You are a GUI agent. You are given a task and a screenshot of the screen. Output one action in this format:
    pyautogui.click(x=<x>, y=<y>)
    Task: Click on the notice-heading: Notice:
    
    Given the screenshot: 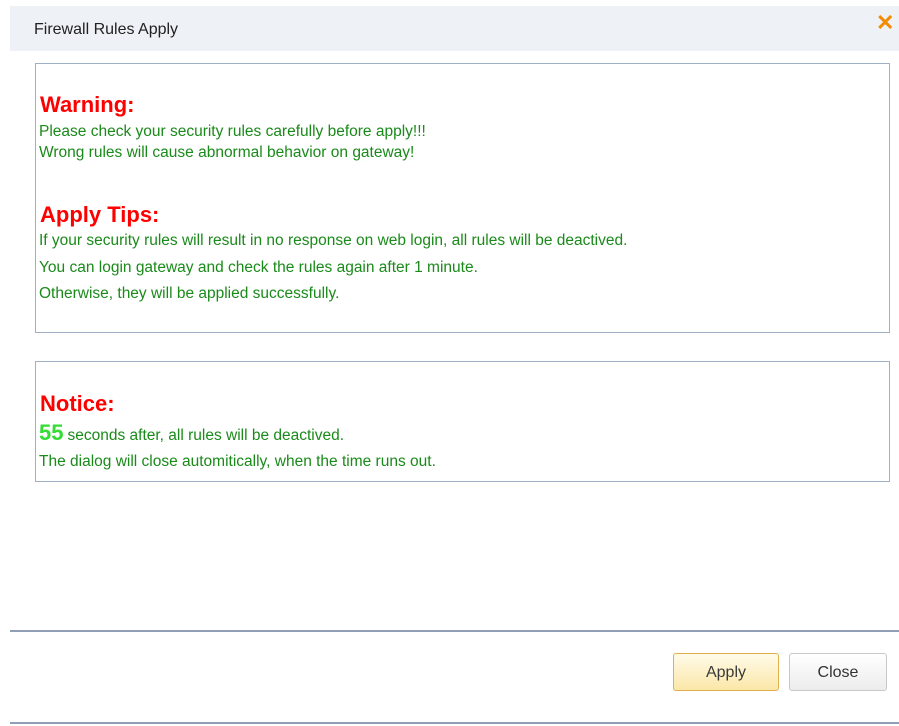 What is the action you would take?
    pyautogui.click(x=77, y=403)
    